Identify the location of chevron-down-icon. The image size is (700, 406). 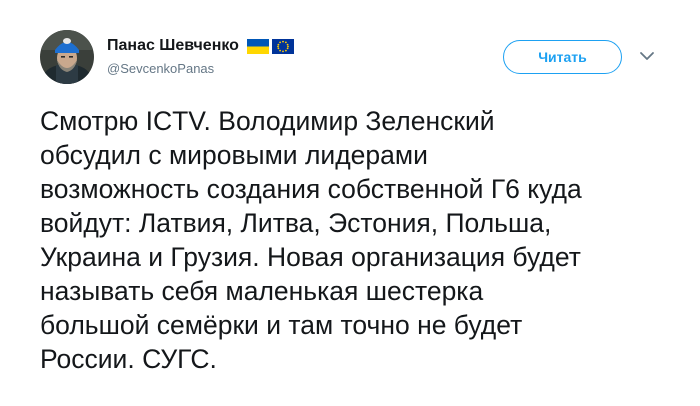
(647, 56).